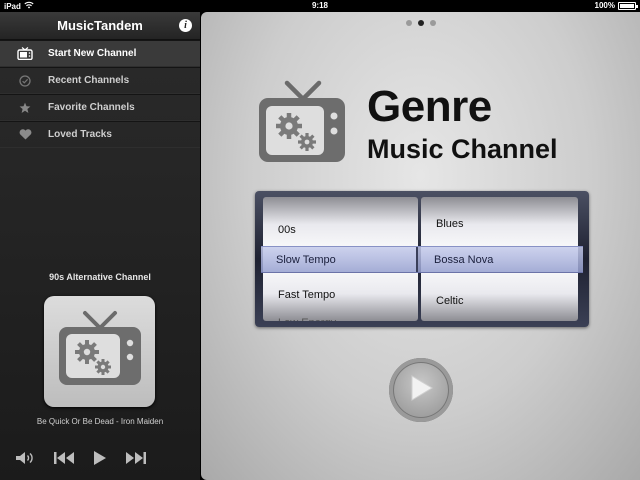 Image resolution: width=640 pixels, height=480 pixels. Describe the element at coordinates (302, 125) in the screenshot. I see `genre-tv-icon` at that location.